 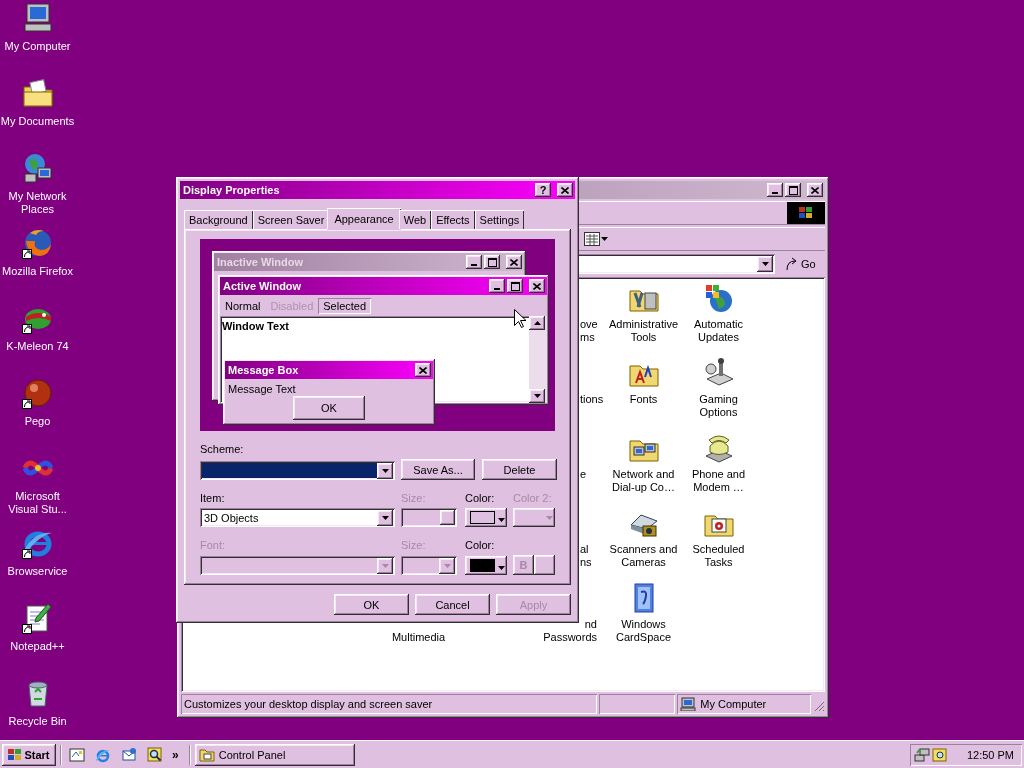 I want to click on window-title: Display Properties, so click(x=232, y=190).